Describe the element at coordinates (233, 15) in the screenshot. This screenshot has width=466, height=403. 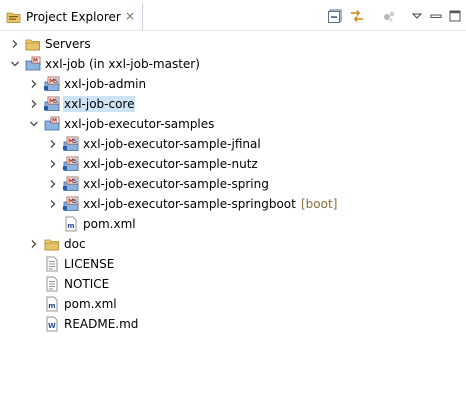
I see `view-header: Project Explorer ×` at that location.